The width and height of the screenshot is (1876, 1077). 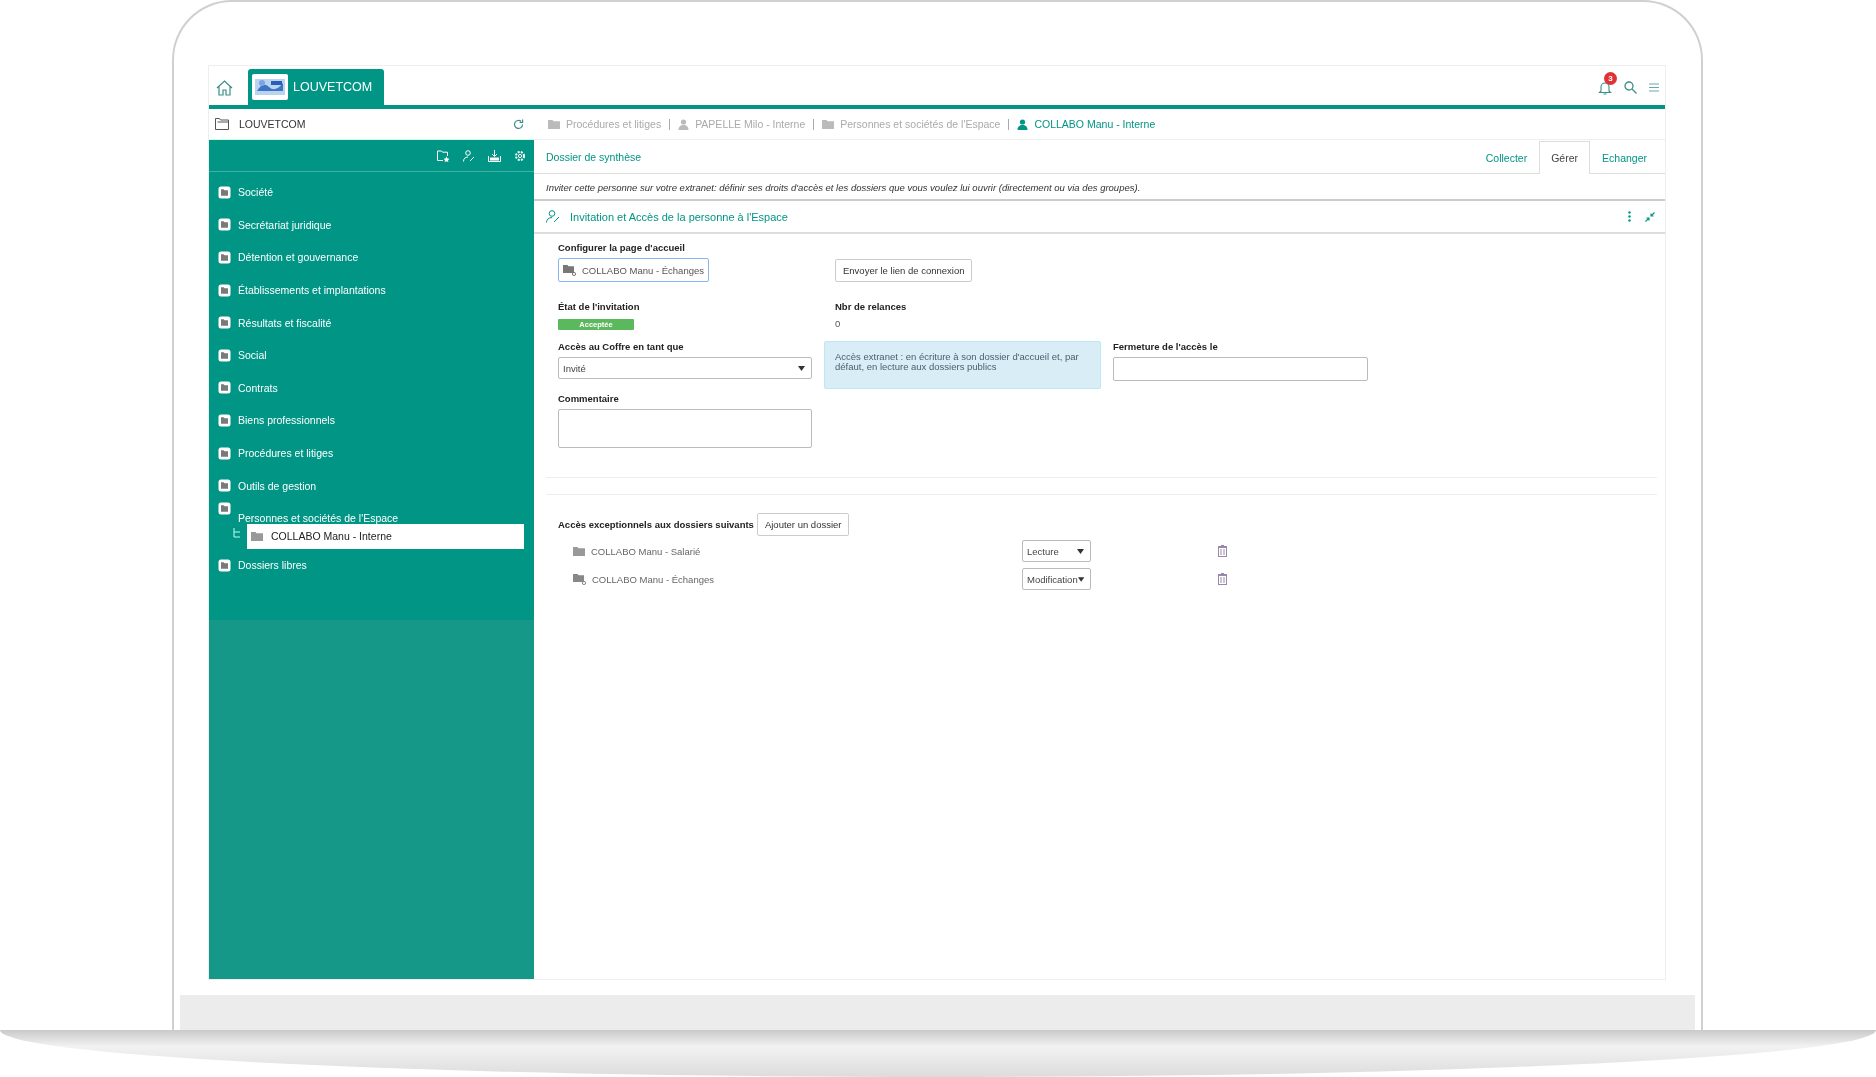 What do you see at coordinates (911, 124) in the screenshot?
I see `breadcrumb-link: Personnes et sociétés de l'Espace` at bounding box center [911, 124].